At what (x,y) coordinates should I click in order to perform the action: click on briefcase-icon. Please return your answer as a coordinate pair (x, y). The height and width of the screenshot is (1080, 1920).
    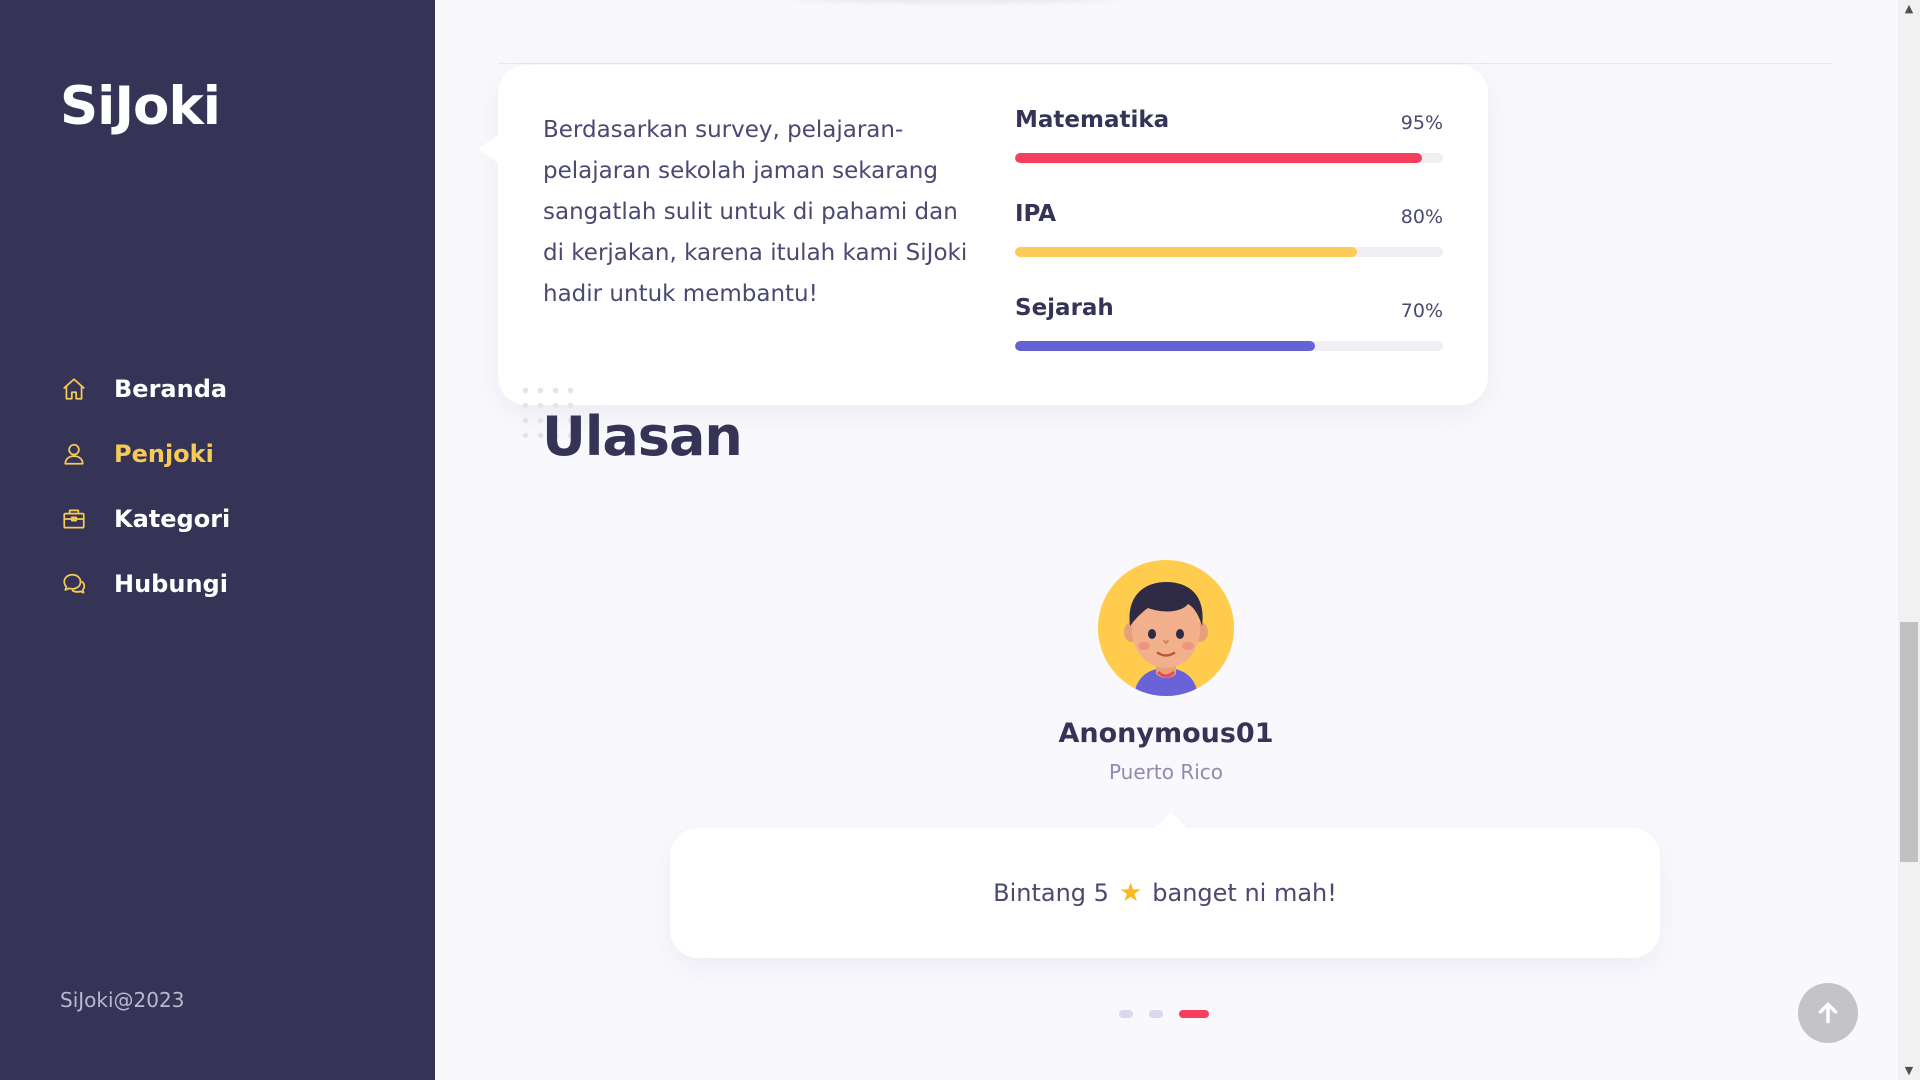
    Looking at the image, I should click on (74, 519).